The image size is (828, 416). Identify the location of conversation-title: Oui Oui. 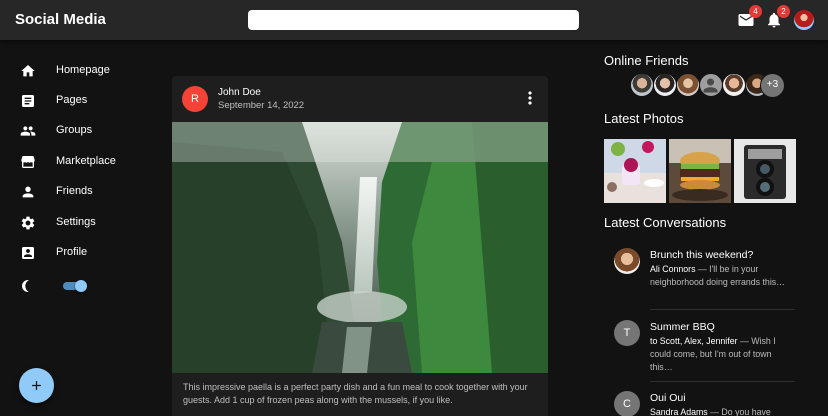
(668, 398).